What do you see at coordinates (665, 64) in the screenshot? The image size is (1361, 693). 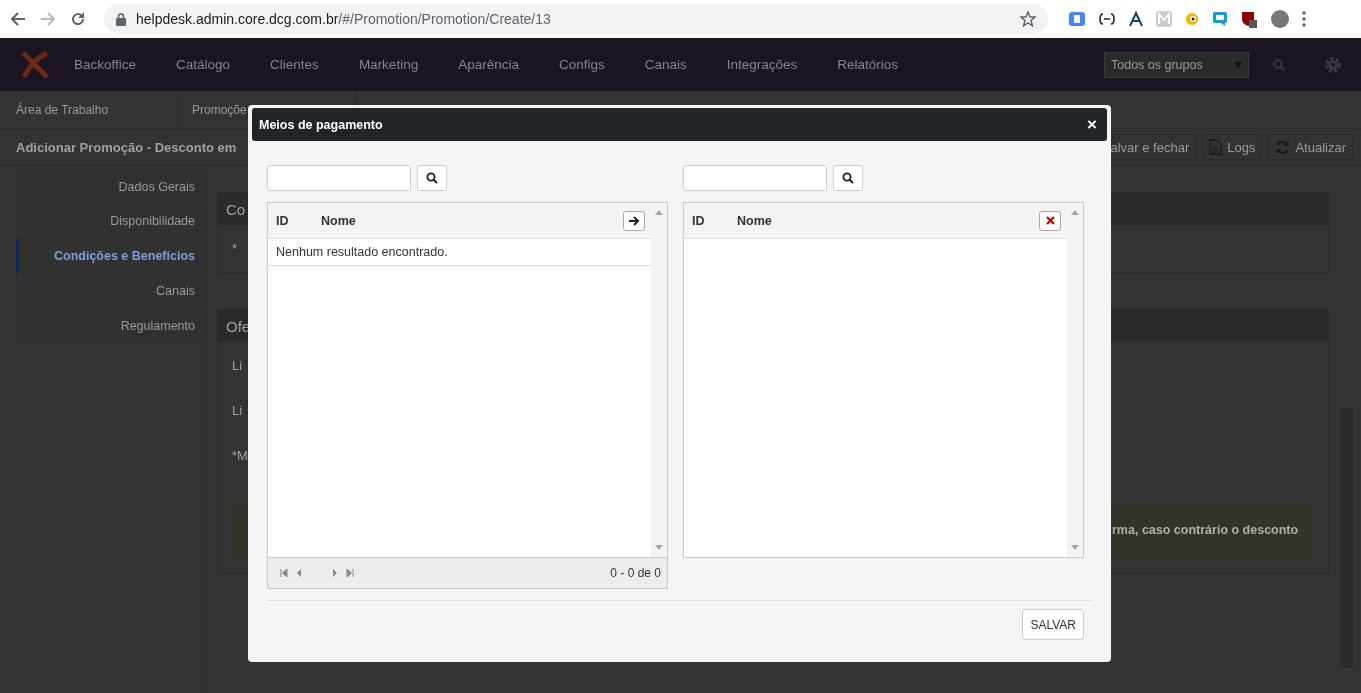 I see `nav-item: Canais` at bounding box center [665, 64].